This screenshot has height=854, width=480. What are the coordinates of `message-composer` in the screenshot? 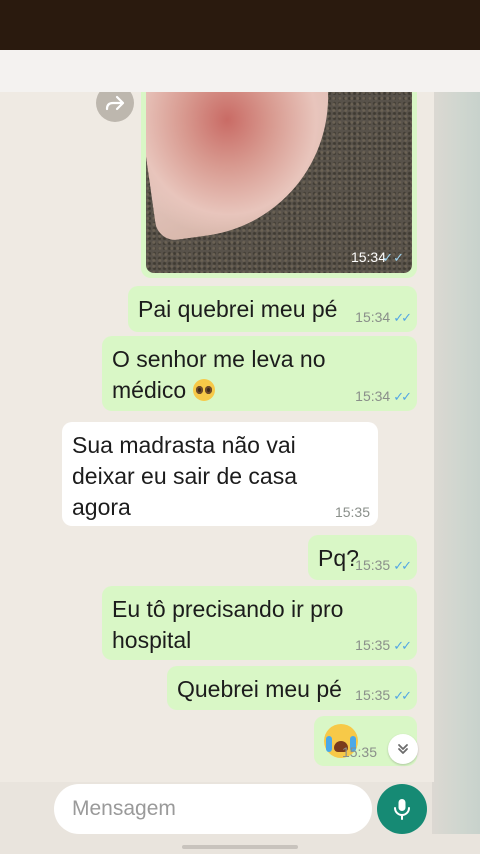 It's located at (213, 809).